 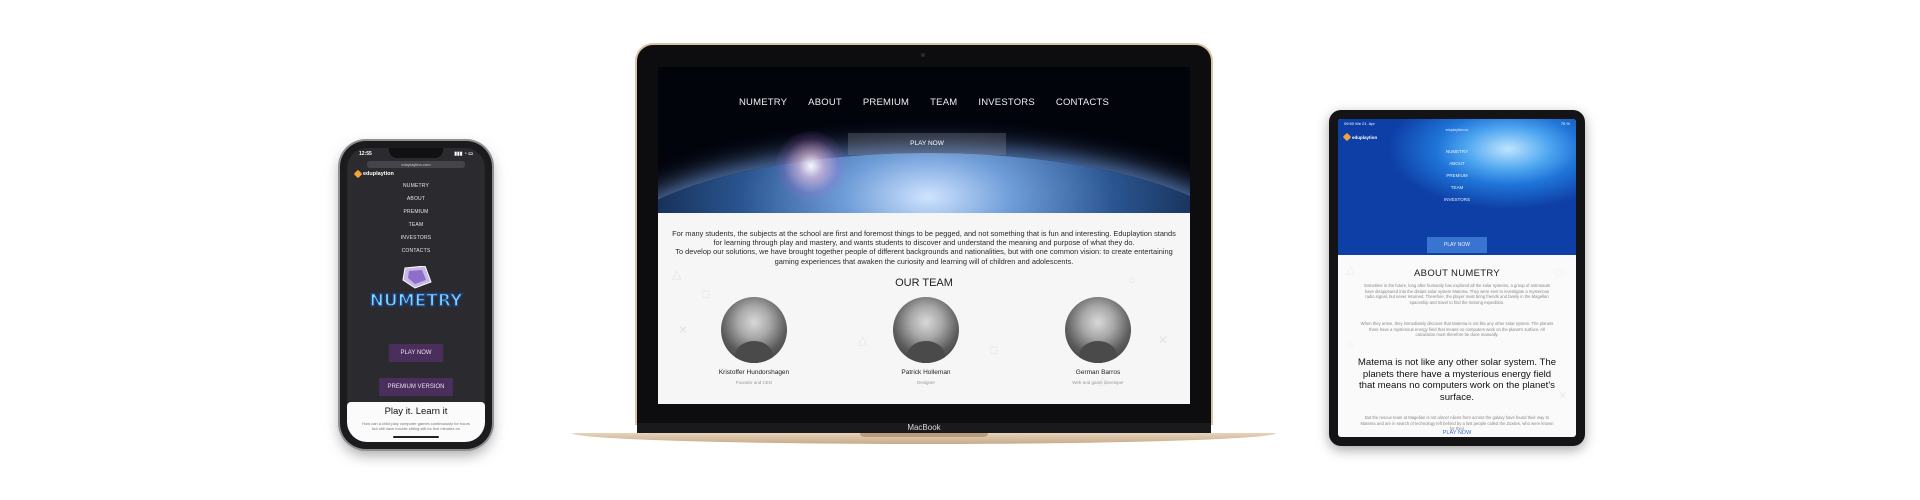 I want to click on team-member-name: Patrick Holleman, so click(x=926, y=372).